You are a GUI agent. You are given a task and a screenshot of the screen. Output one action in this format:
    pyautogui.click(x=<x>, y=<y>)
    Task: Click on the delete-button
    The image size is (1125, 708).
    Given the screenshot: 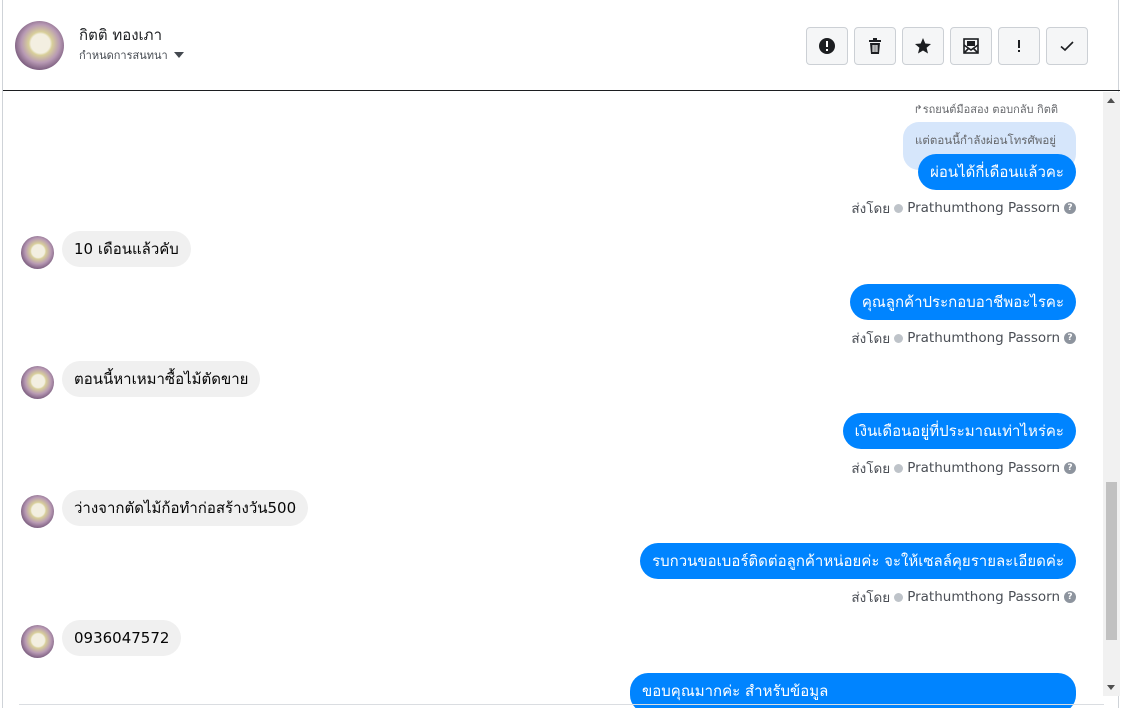 What is the action you would take?
    pyautogui.click(x=875, y=46)
    